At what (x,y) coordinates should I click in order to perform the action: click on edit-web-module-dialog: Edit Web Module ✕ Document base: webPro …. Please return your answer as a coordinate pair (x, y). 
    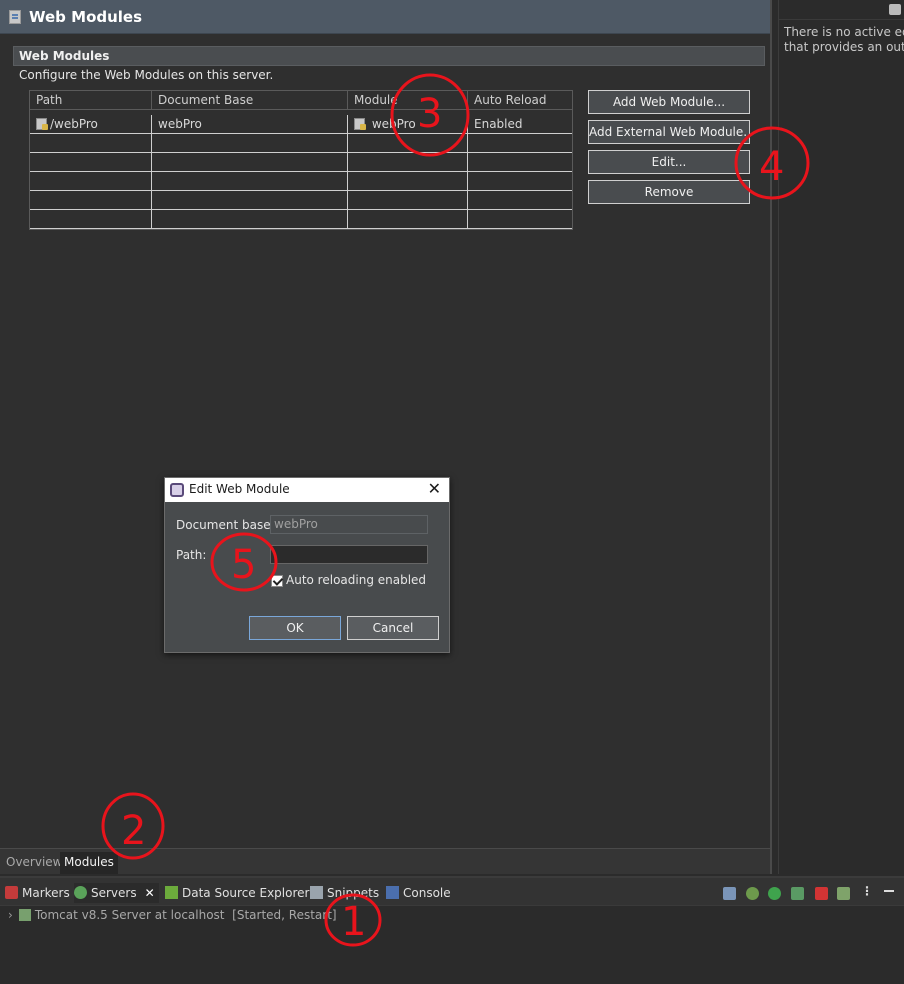
    Looking at the image, I should click on (307, 565).